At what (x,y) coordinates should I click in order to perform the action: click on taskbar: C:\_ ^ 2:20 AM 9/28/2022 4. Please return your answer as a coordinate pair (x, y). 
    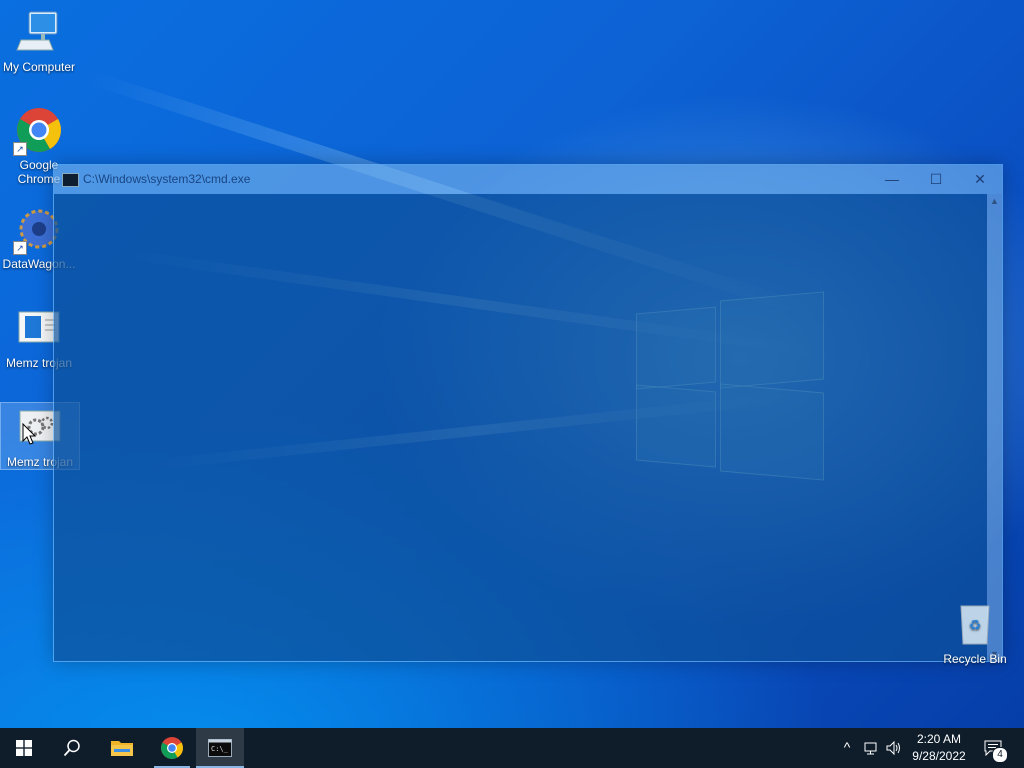
    Looking at the image, I should click on (512, 748).